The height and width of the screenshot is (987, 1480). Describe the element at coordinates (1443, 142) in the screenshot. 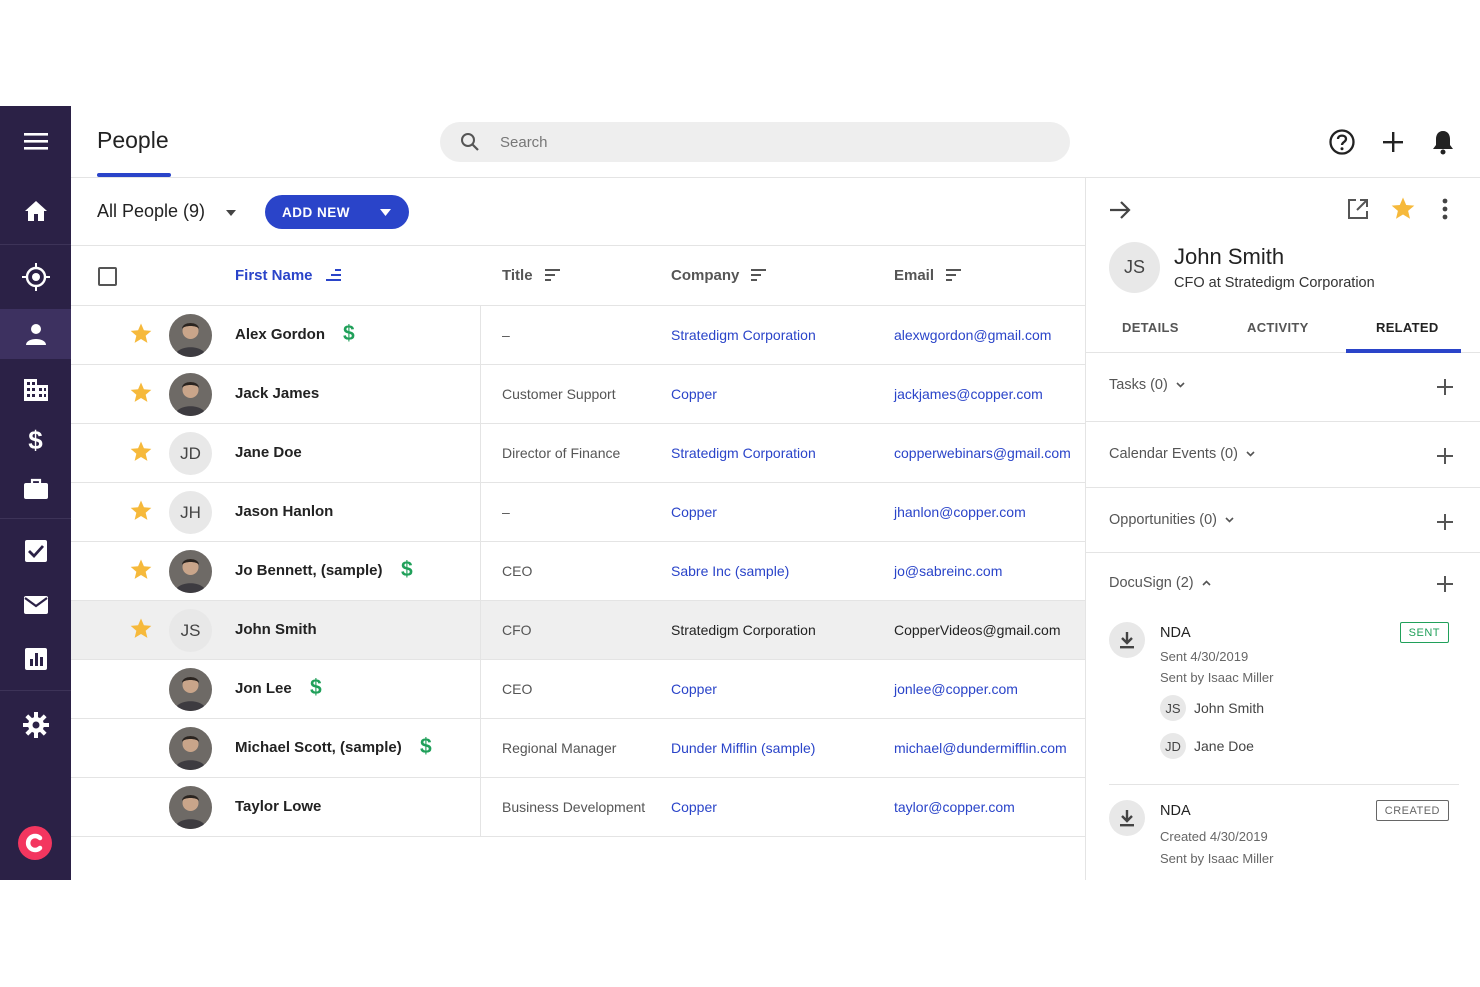

I see `bell-icon` at that location.